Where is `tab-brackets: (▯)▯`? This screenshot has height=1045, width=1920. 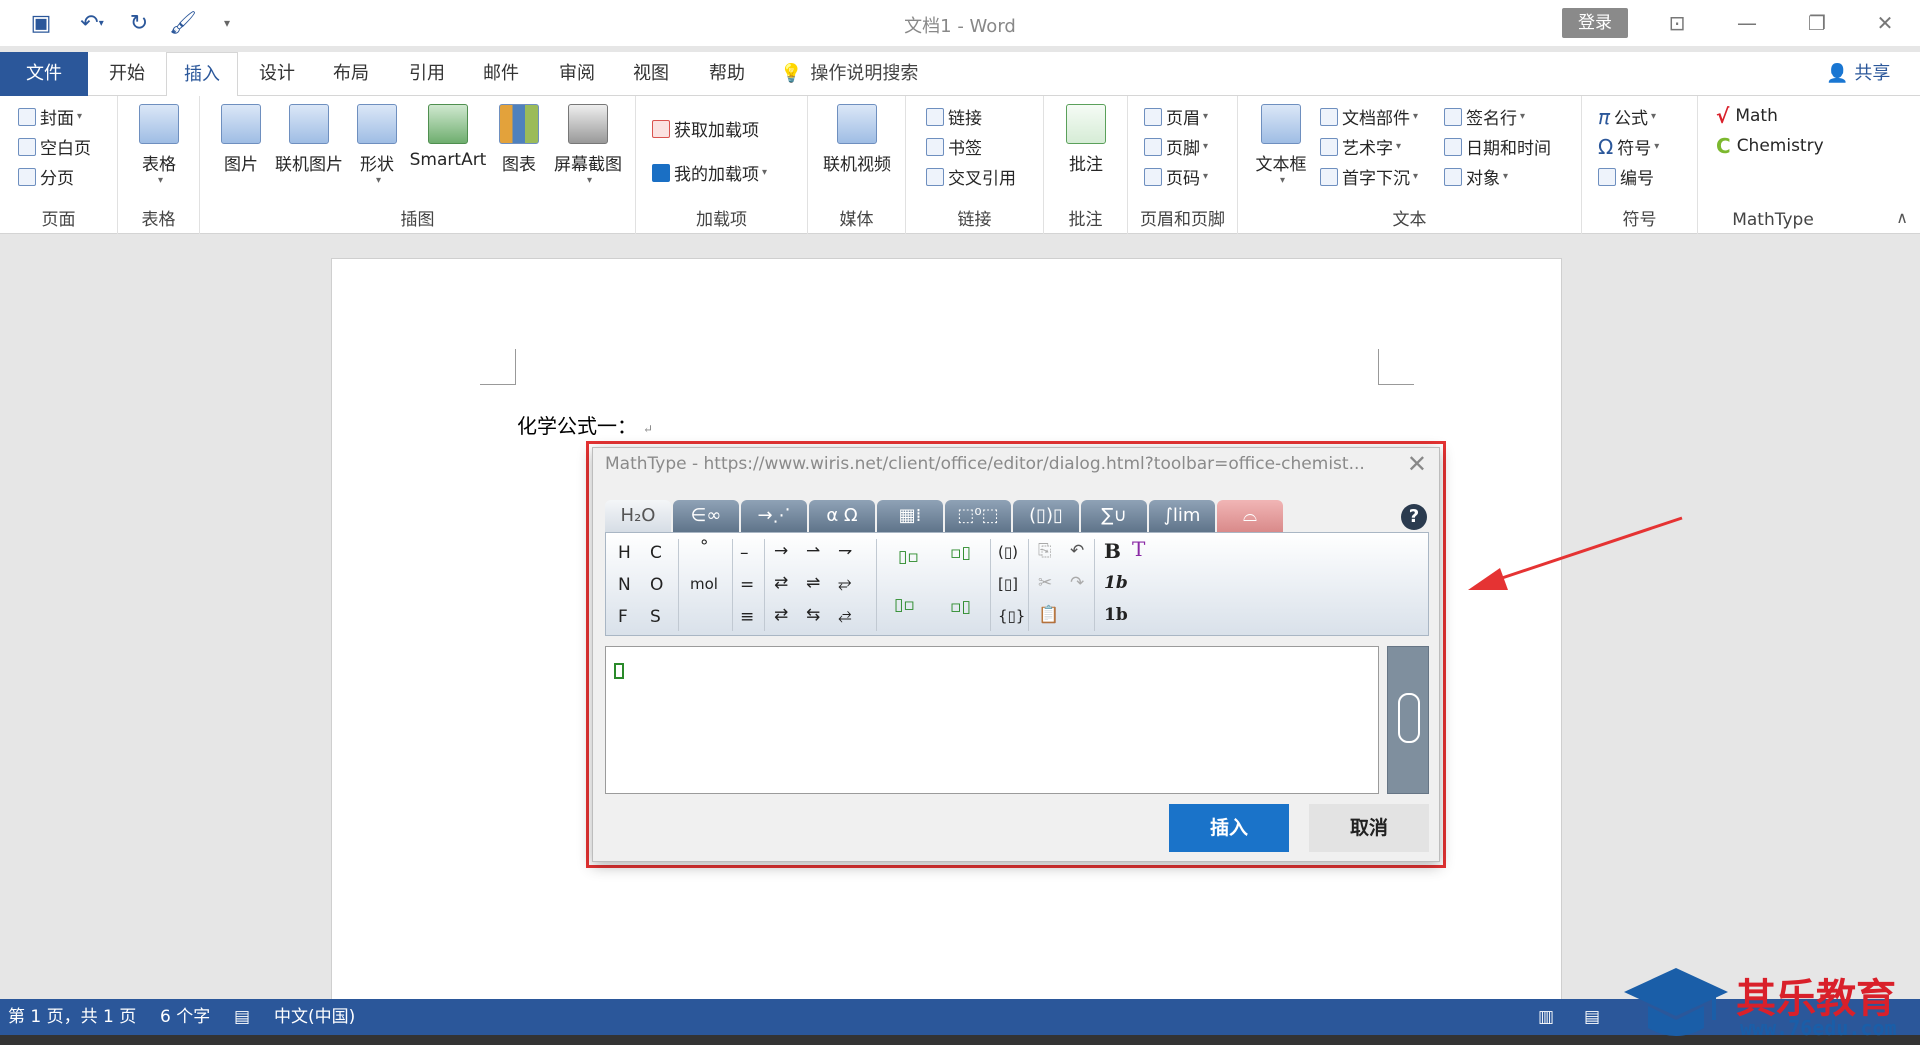 tab-brackets: (▯)▯ is located at coordinates (1046, 516).